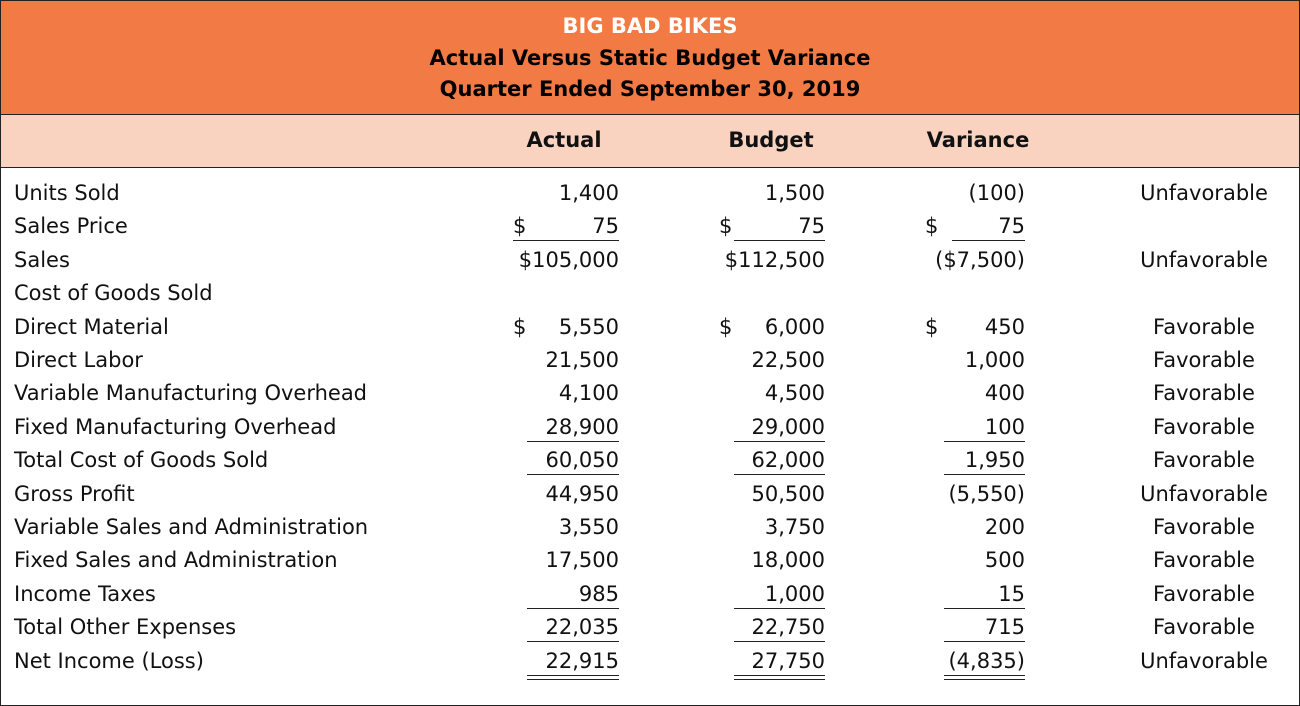 This screenshot has width=1300, height=706. I want to click on budget-value: 29,000, so click(788, 426).